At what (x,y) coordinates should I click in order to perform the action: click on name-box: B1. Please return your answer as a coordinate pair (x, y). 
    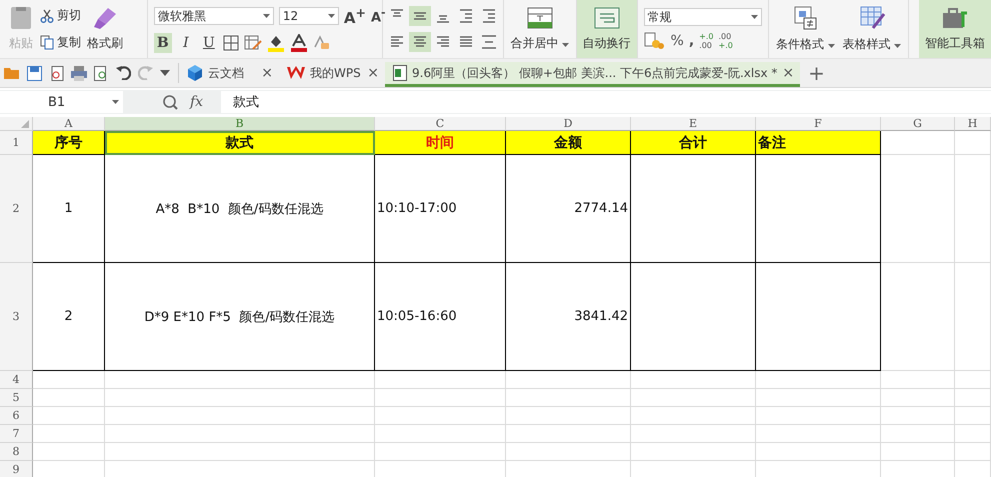
    Looking at the image, I should click on (61, 102).